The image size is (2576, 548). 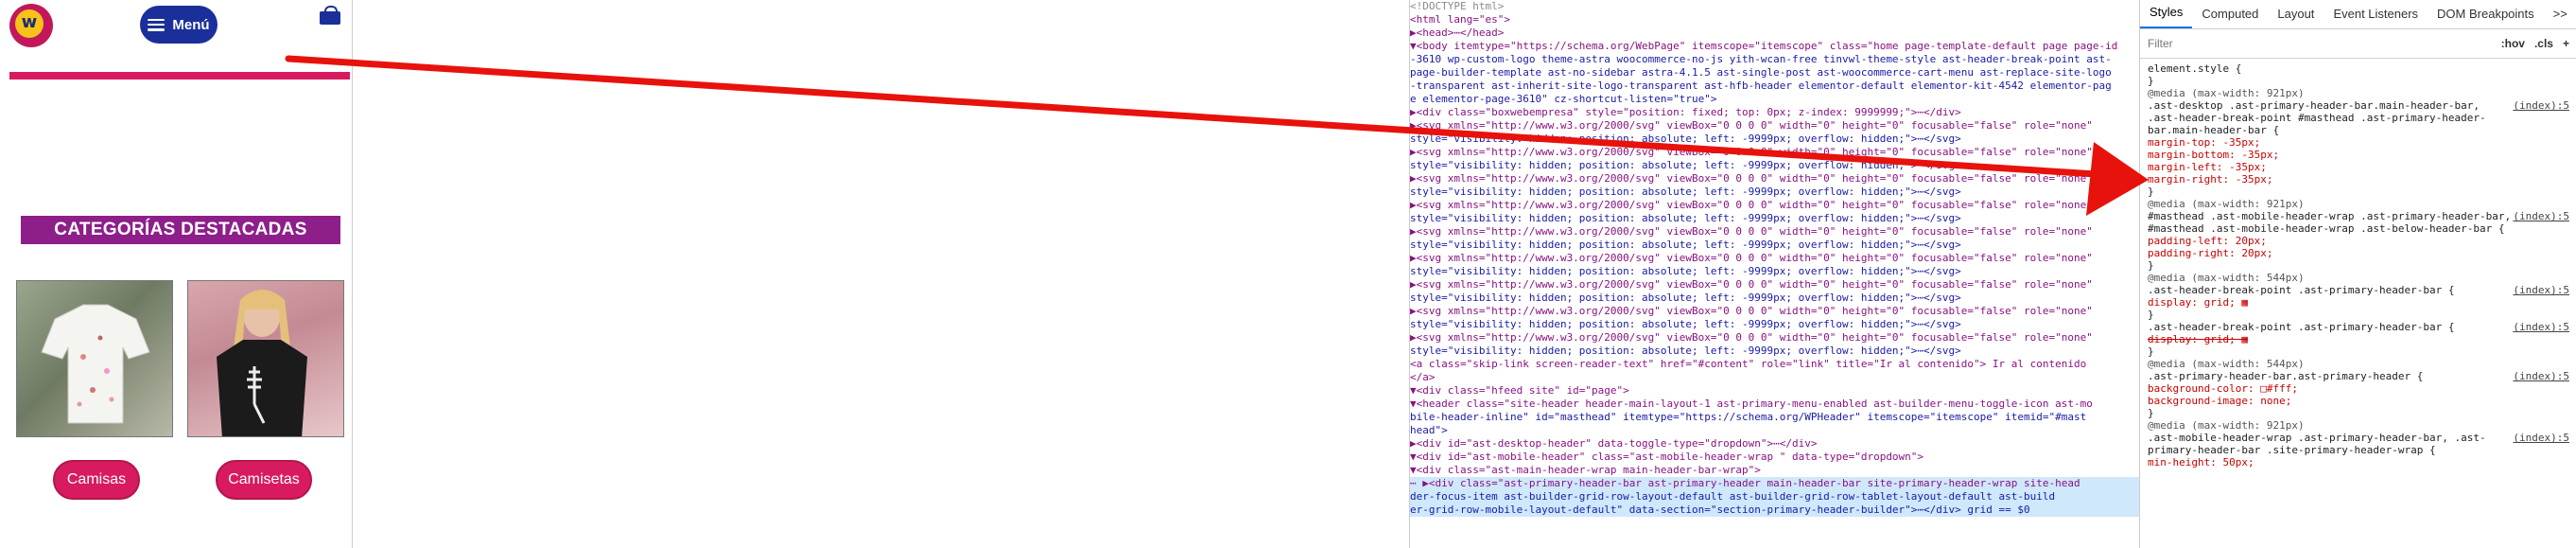 I want to click on tab-computed: Computed, so click(x=2230, y=17).